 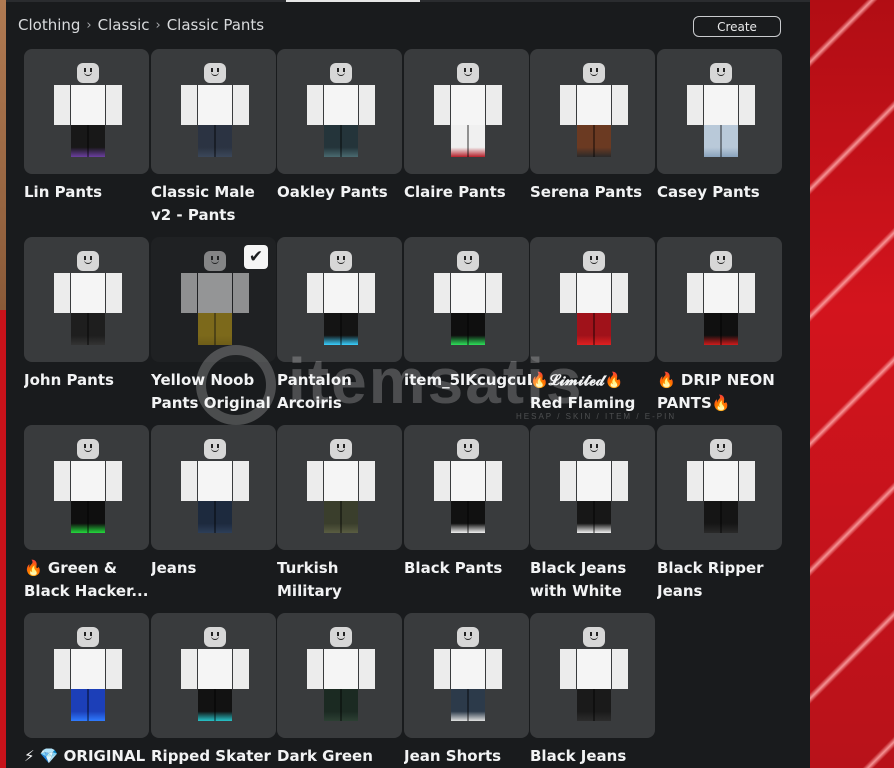 I want to click on item-name: Turkish Military Soldier, so click(x=341, y=580).